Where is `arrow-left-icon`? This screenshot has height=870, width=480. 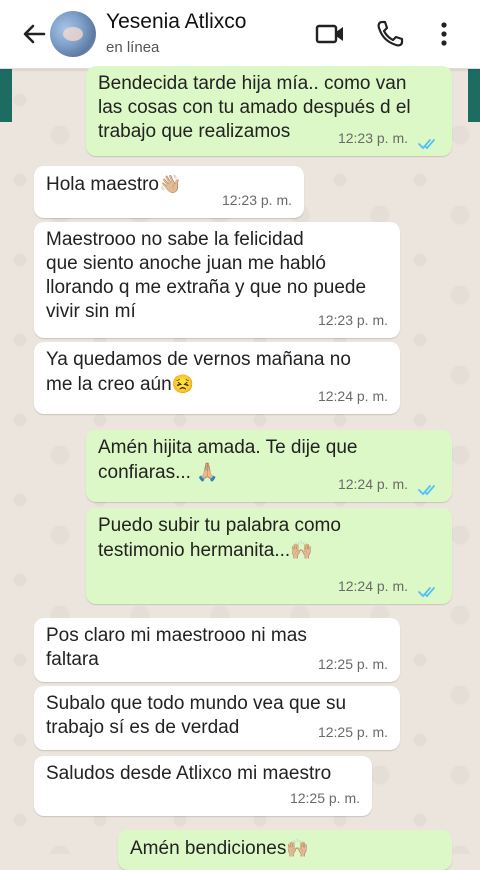
arrow-left-icon is located at coordinates (34, 34).